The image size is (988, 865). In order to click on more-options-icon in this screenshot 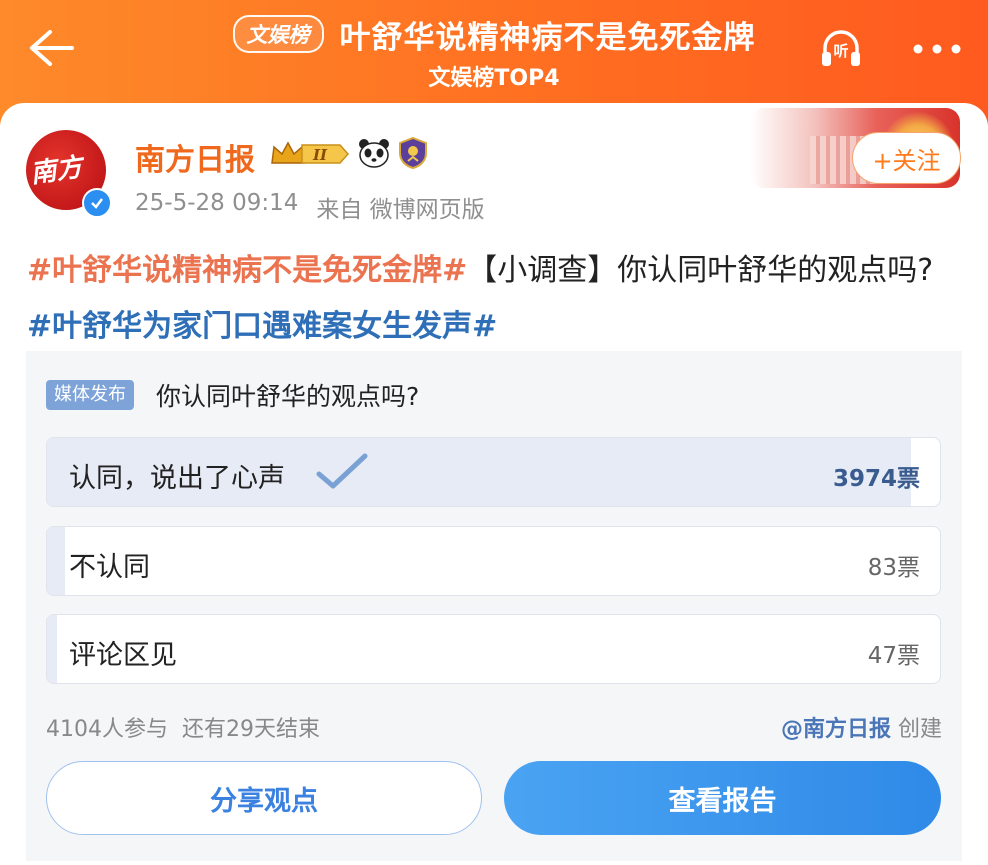, I will do `click(937, 49)`.